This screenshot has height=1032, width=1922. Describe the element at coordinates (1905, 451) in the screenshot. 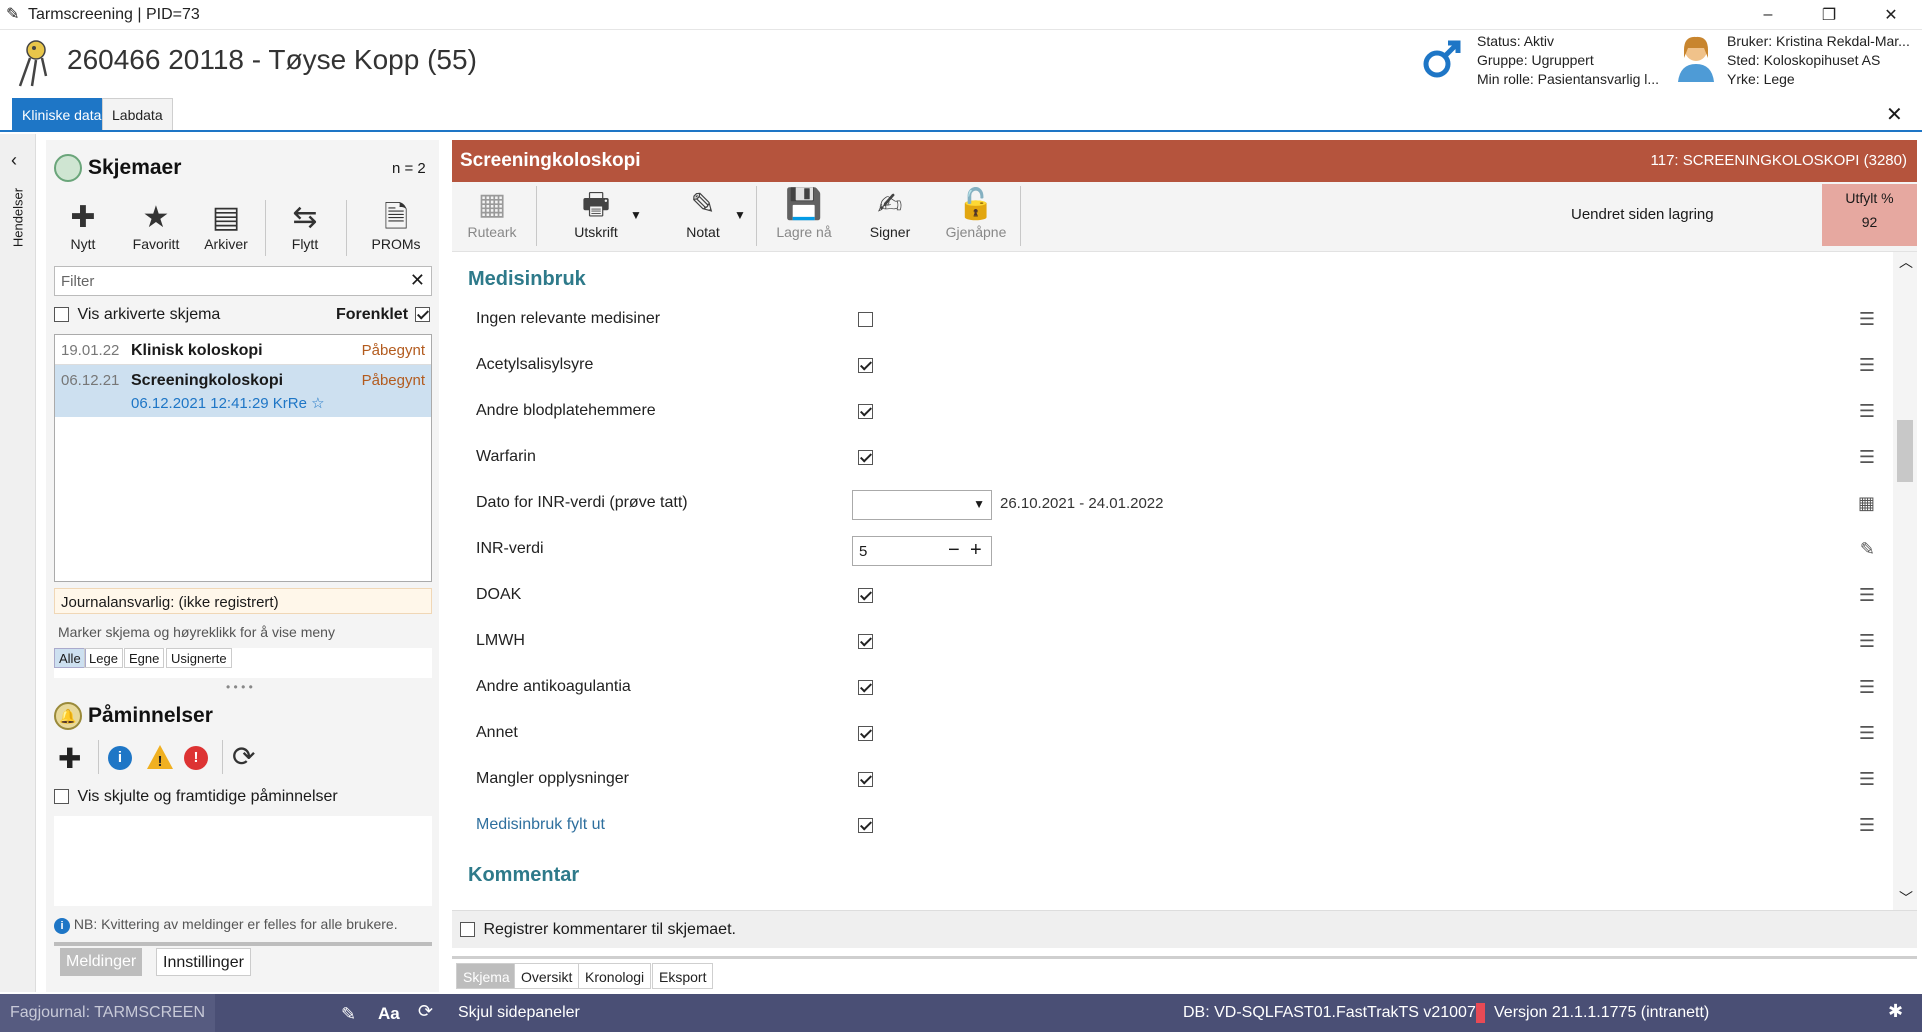

I see `scroll-thumb` at that location.